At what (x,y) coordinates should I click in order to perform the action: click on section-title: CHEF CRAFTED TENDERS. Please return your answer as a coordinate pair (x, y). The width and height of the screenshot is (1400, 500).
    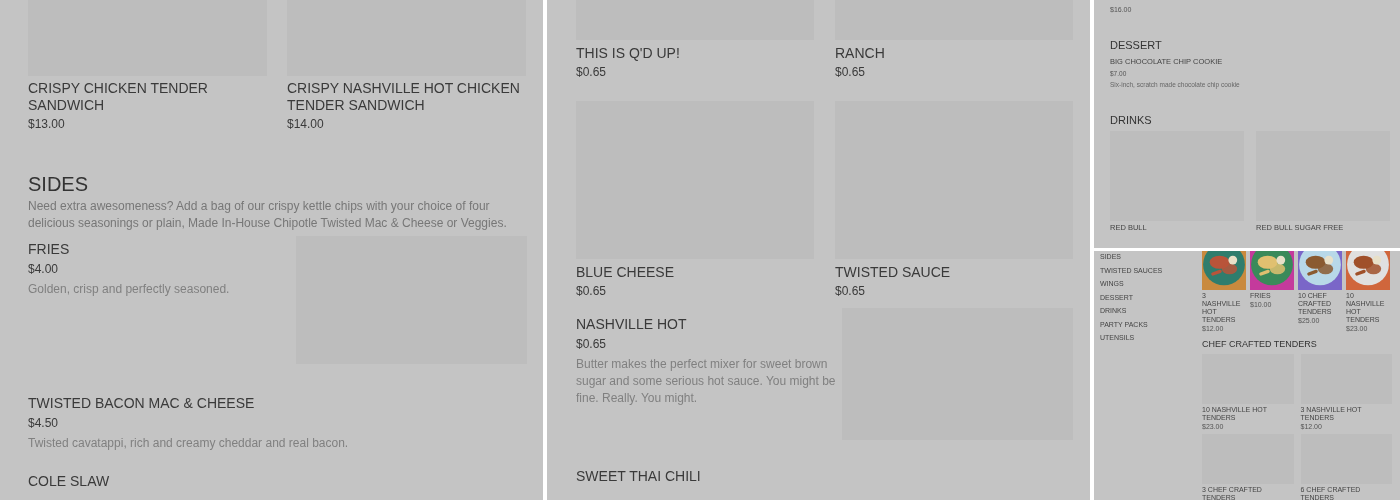
    Looking at the image, I should click on (1260, 344).